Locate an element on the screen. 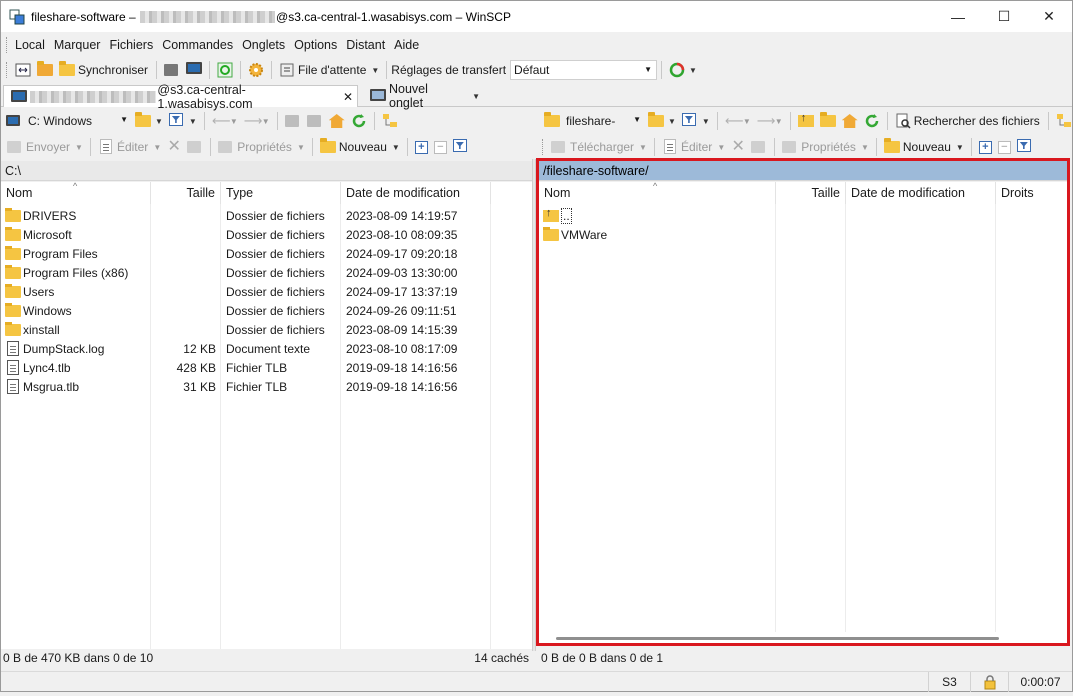  send-dropdown-arrow: ▼ is located at coordinates (79, 147).